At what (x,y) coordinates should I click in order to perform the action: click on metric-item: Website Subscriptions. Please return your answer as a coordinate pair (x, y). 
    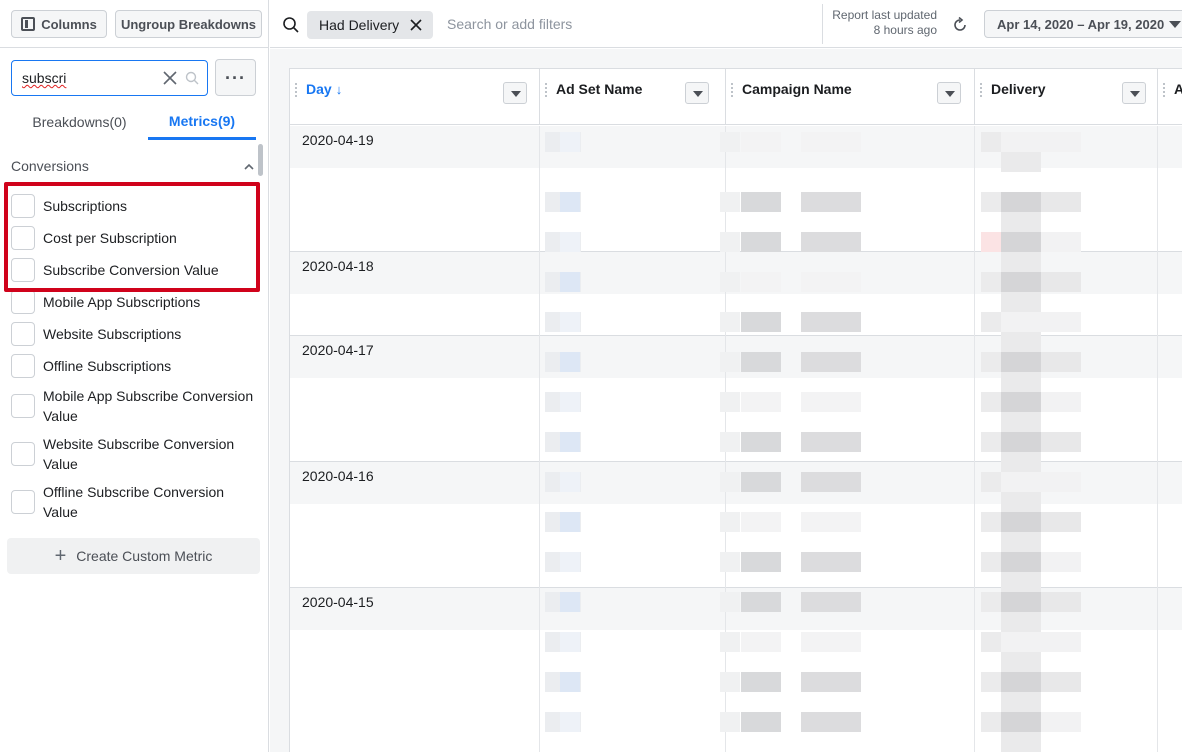
    Looking at the image, I should click on (133, 334).